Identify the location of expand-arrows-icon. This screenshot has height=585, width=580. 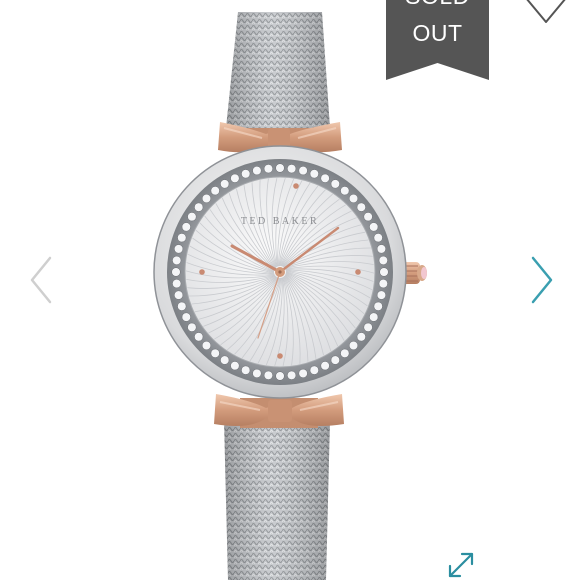
(461, 565).